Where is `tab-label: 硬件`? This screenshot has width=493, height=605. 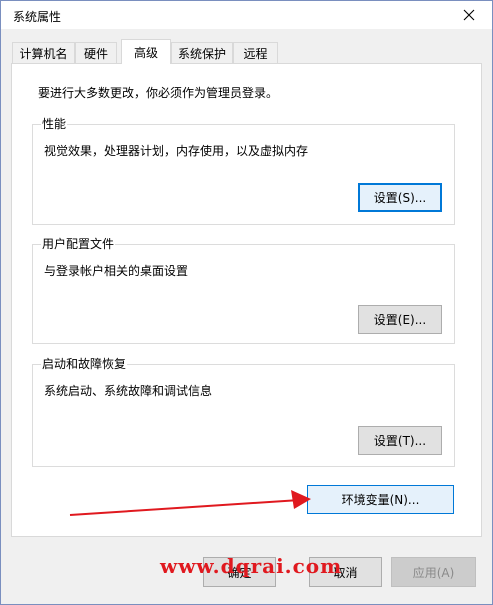 tab-label: 硬件 is located at coordinates (95, 53).